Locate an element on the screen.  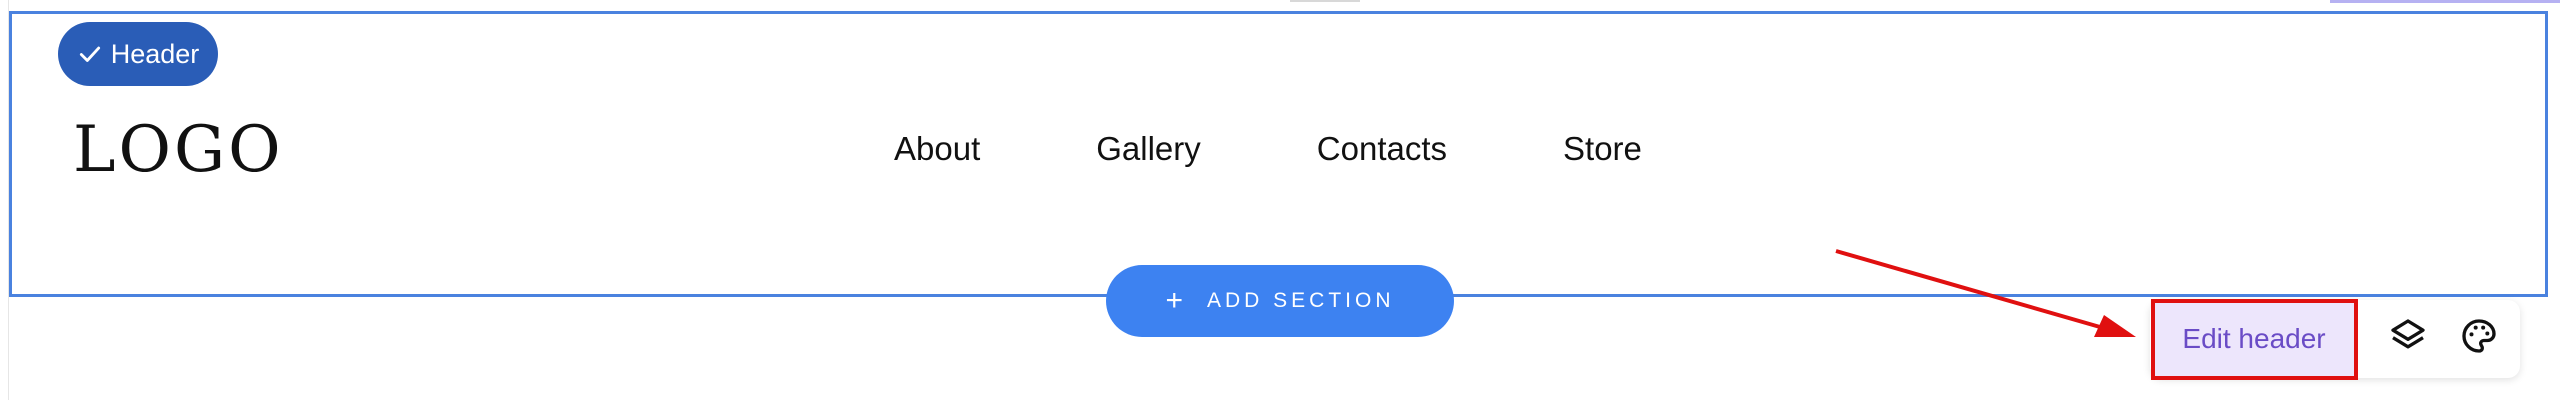
canvas-top-divider is located at coordinates (1325, 1).